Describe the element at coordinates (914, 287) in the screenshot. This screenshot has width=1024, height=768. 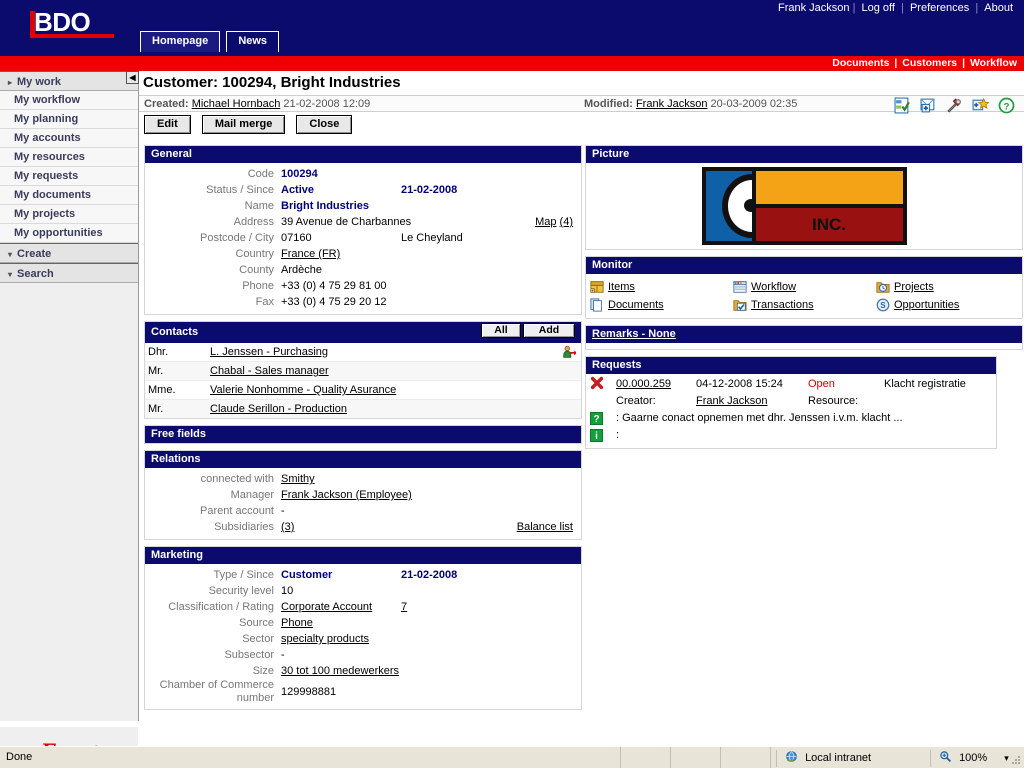
I see `monitor-label: Projects` at that location.